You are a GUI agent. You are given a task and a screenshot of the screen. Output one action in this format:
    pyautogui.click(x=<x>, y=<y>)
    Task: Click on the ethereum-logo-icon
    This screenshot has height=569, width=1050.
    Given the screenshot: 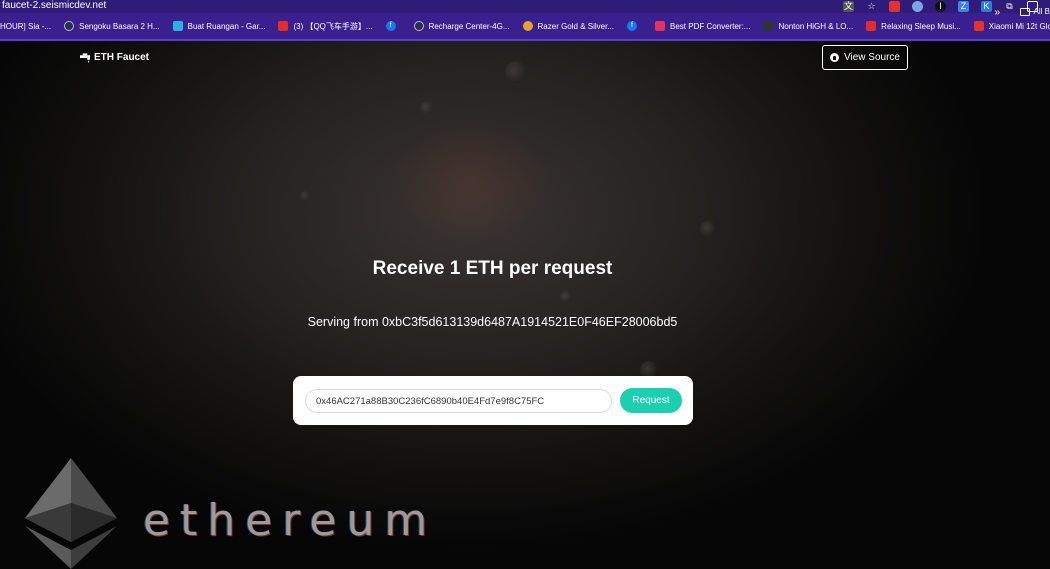 What is the action you would take?
    pyautogui.click(x=71, y=513)
    